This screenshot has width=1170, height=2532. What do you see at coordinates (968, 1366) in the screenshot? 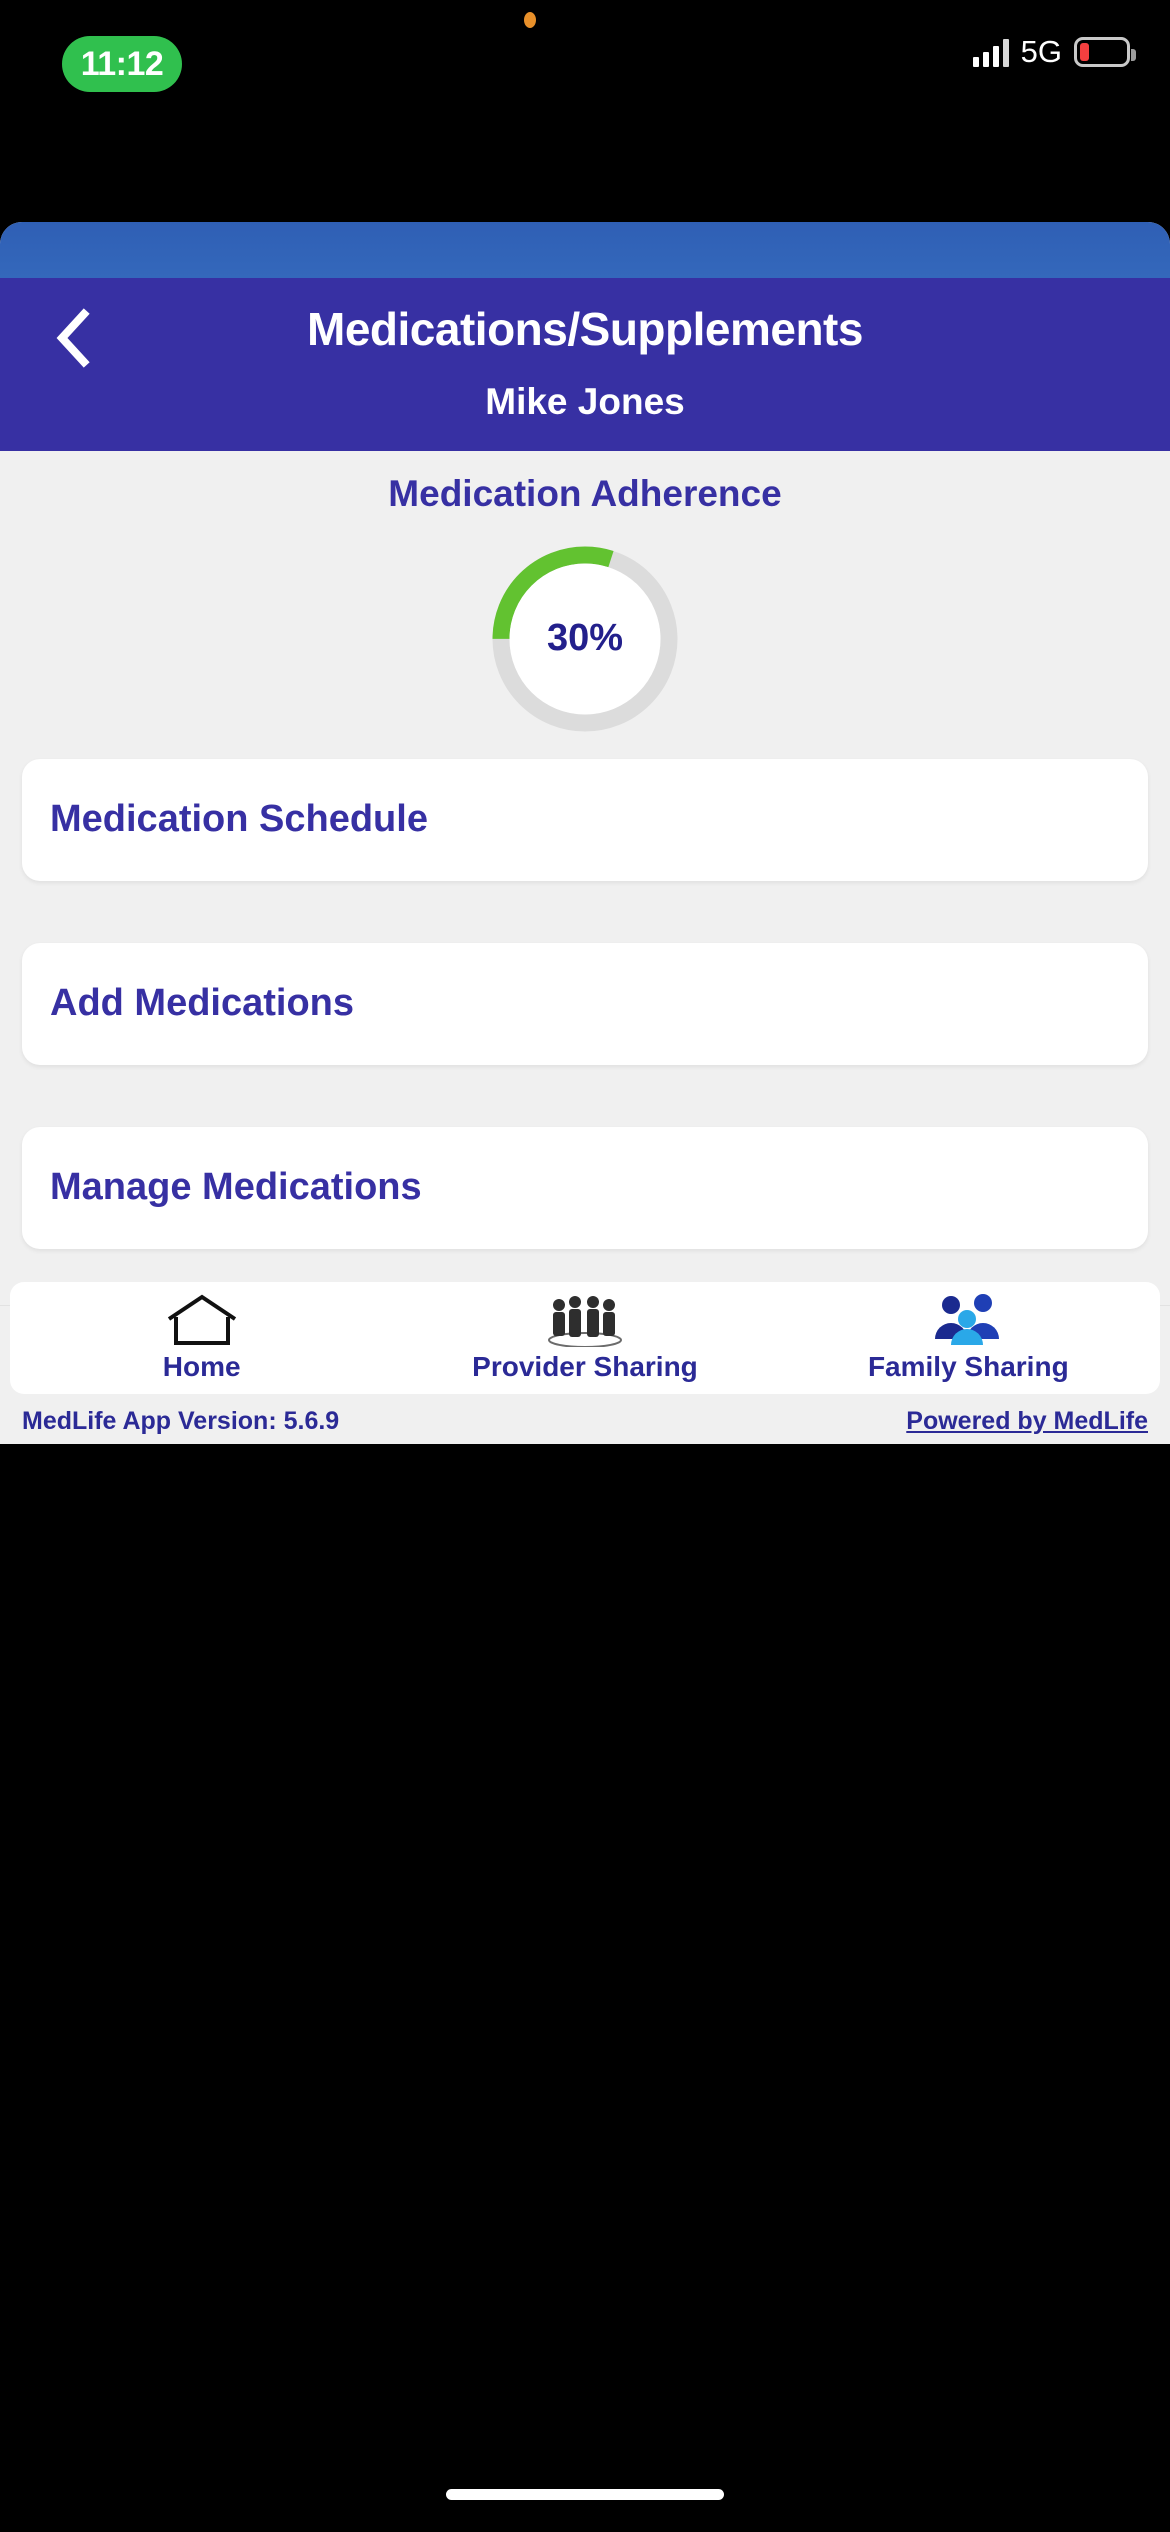
I see `nav-item-label: Family Sharing` at bounding box center [968, 1366].